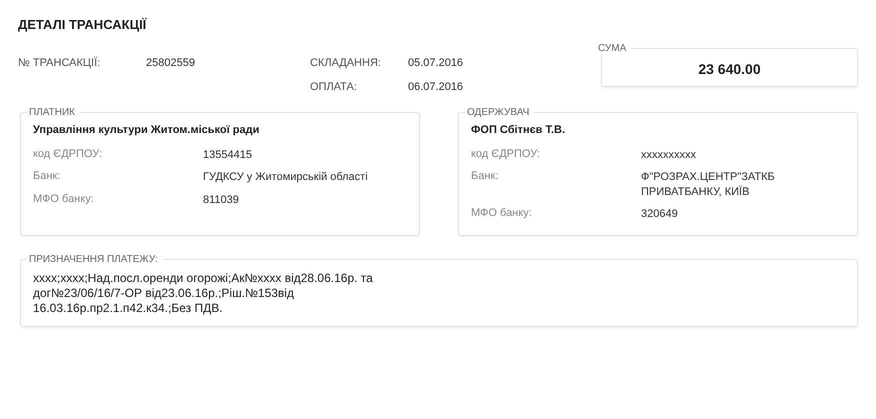 The image size is (876, 419). What do you see at coordinates (334, 87) in the screenshot?
I see `field-label: ОПЛАТА:` at bounding box center [334, 87].